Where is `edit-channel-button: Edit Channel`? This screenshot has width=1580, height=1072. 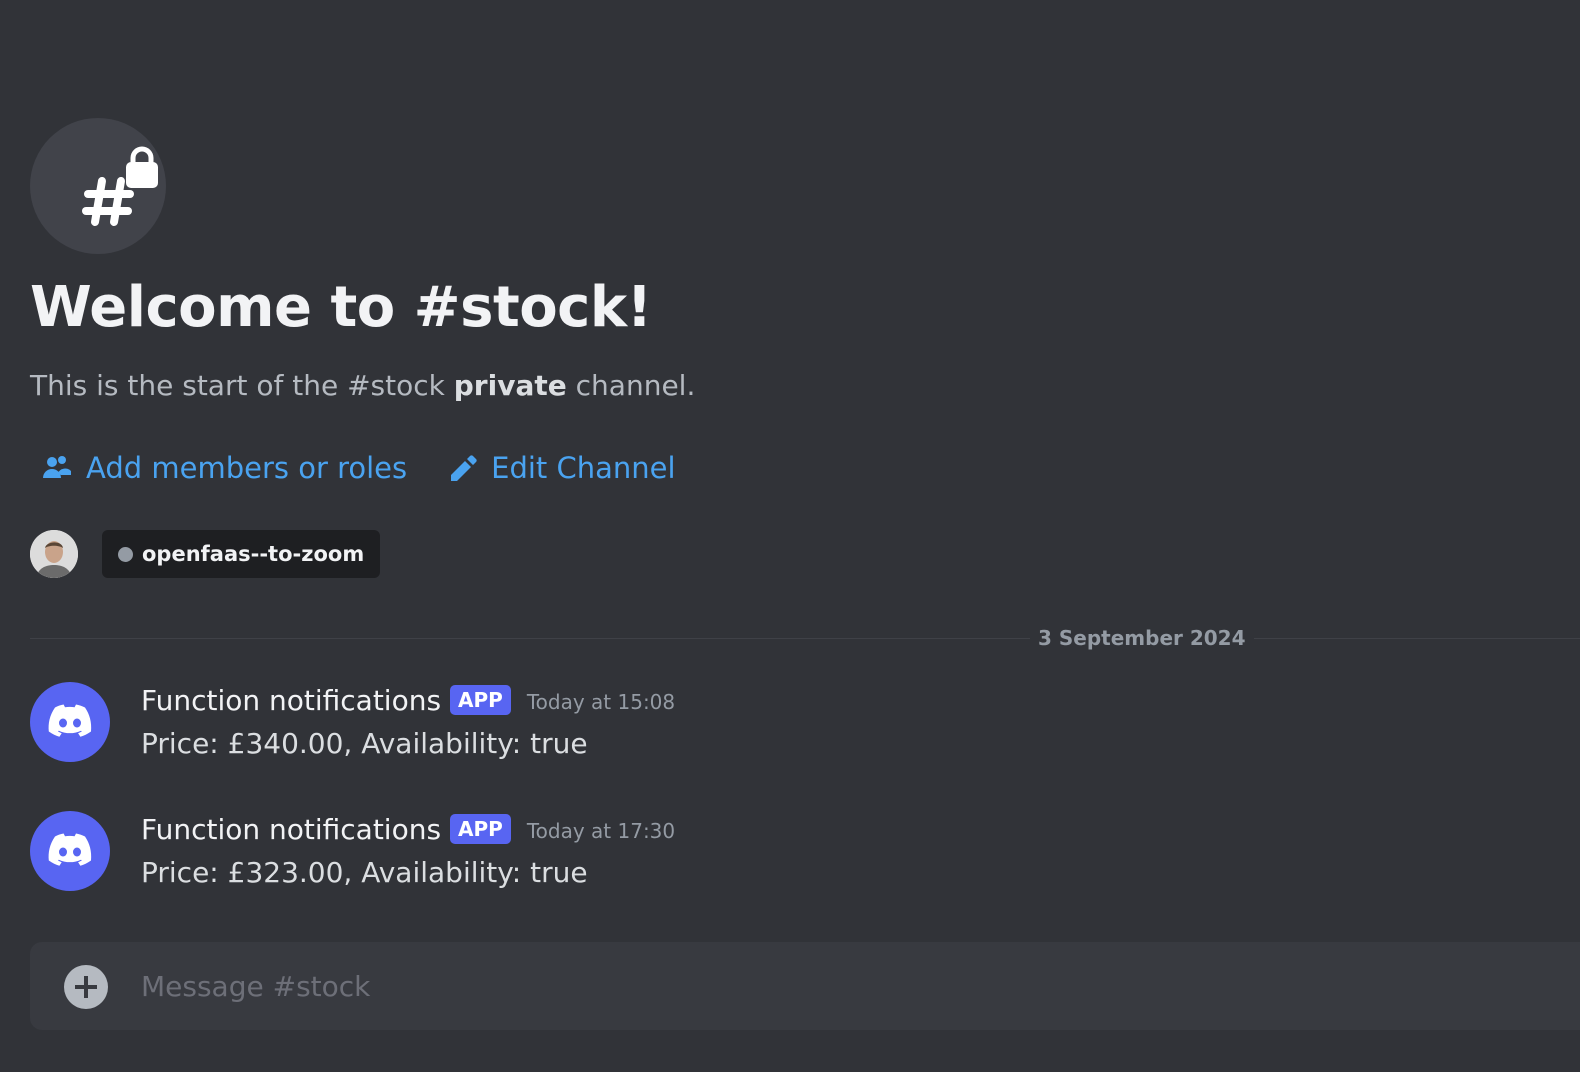
edit-channel-button: Edit Channel is located at coordinates (561, 468).